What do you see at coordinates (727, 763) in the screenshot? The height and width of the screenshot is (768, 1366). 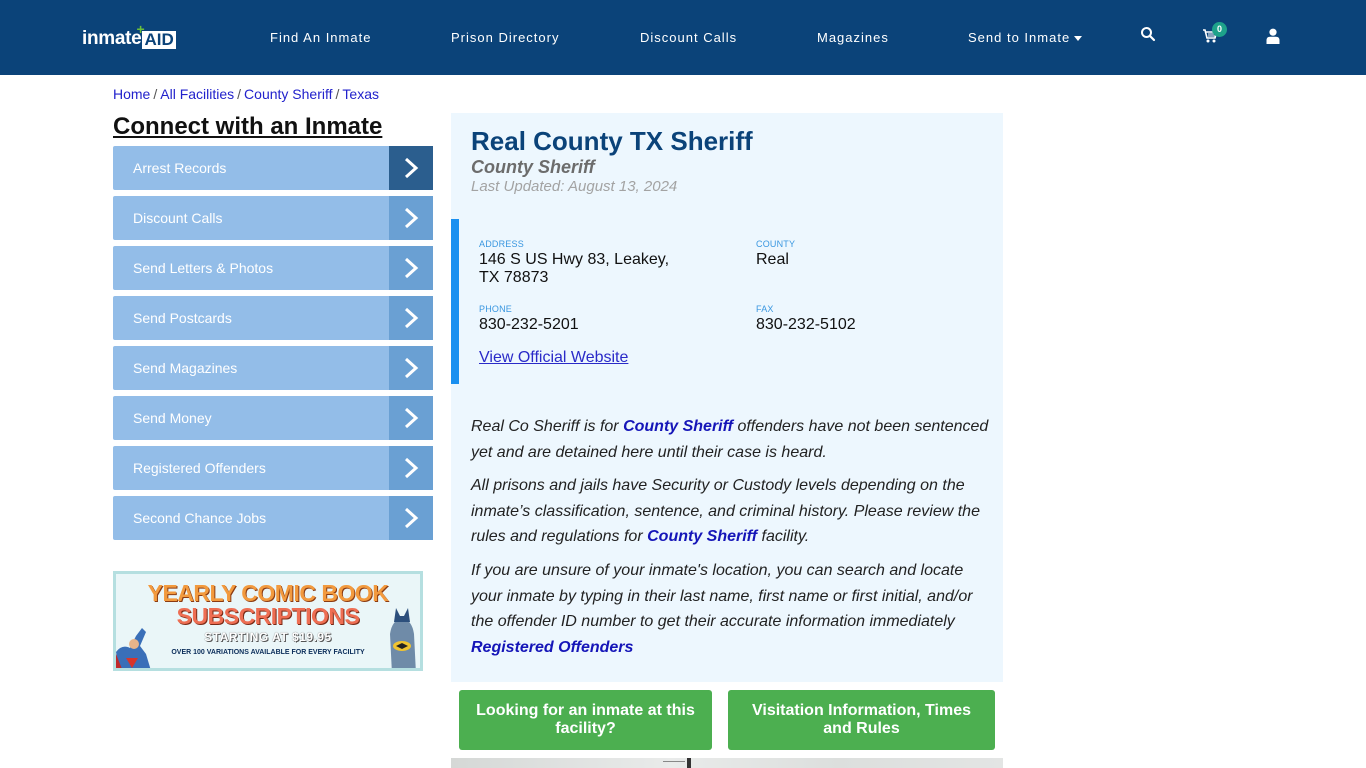 I see `facility-photo` at bounding box center [727, 763].